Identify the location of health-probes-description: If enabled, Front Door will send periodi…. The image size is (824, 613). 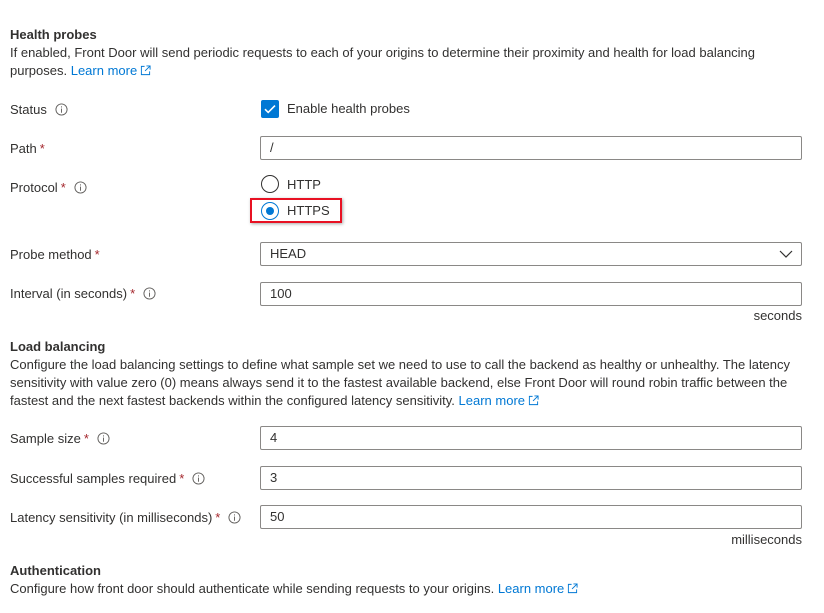
(405, 62).